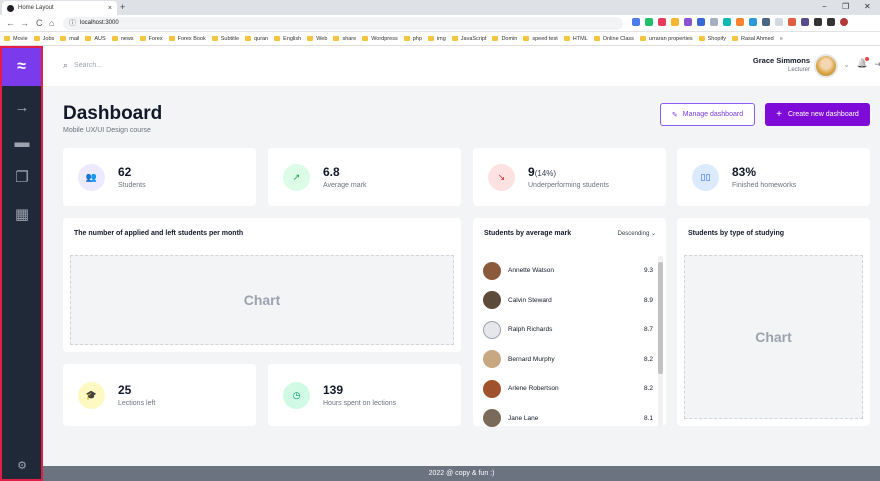 The width and height of the screenshot is (880, 481). Describe the element at coordinates (22, 465) in the screenshot. I see `settings-icon: ⚙` at that location.